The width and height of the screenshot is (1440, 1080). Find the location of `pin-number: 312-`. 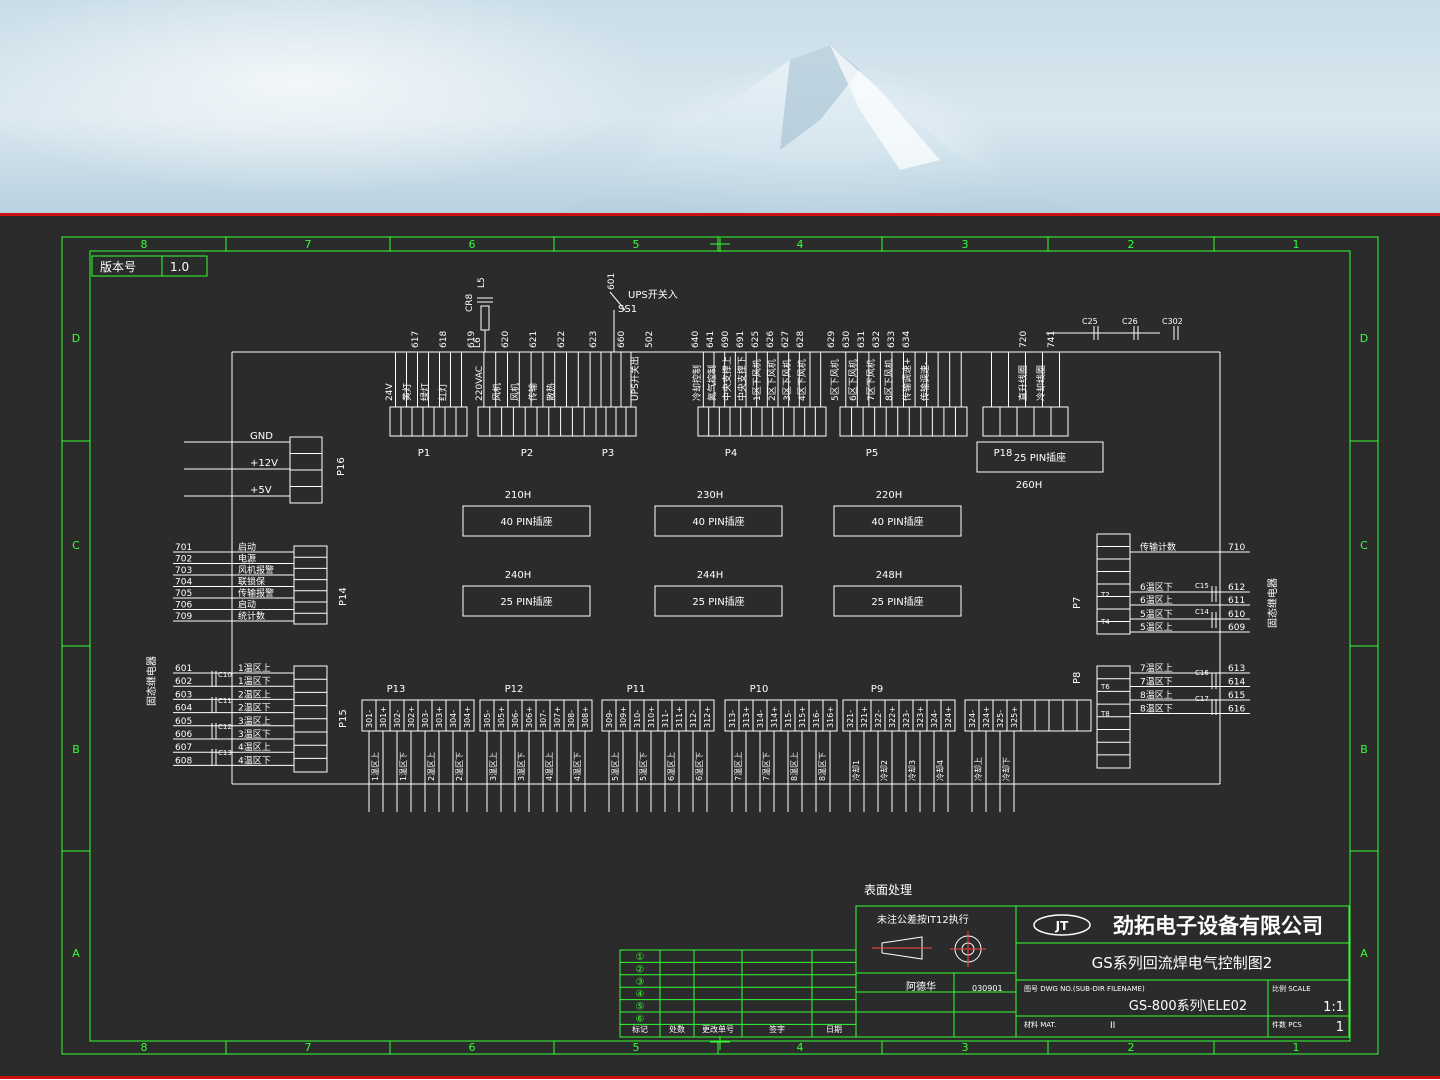

pin-number: 312- is located at coordinates (693, 719).